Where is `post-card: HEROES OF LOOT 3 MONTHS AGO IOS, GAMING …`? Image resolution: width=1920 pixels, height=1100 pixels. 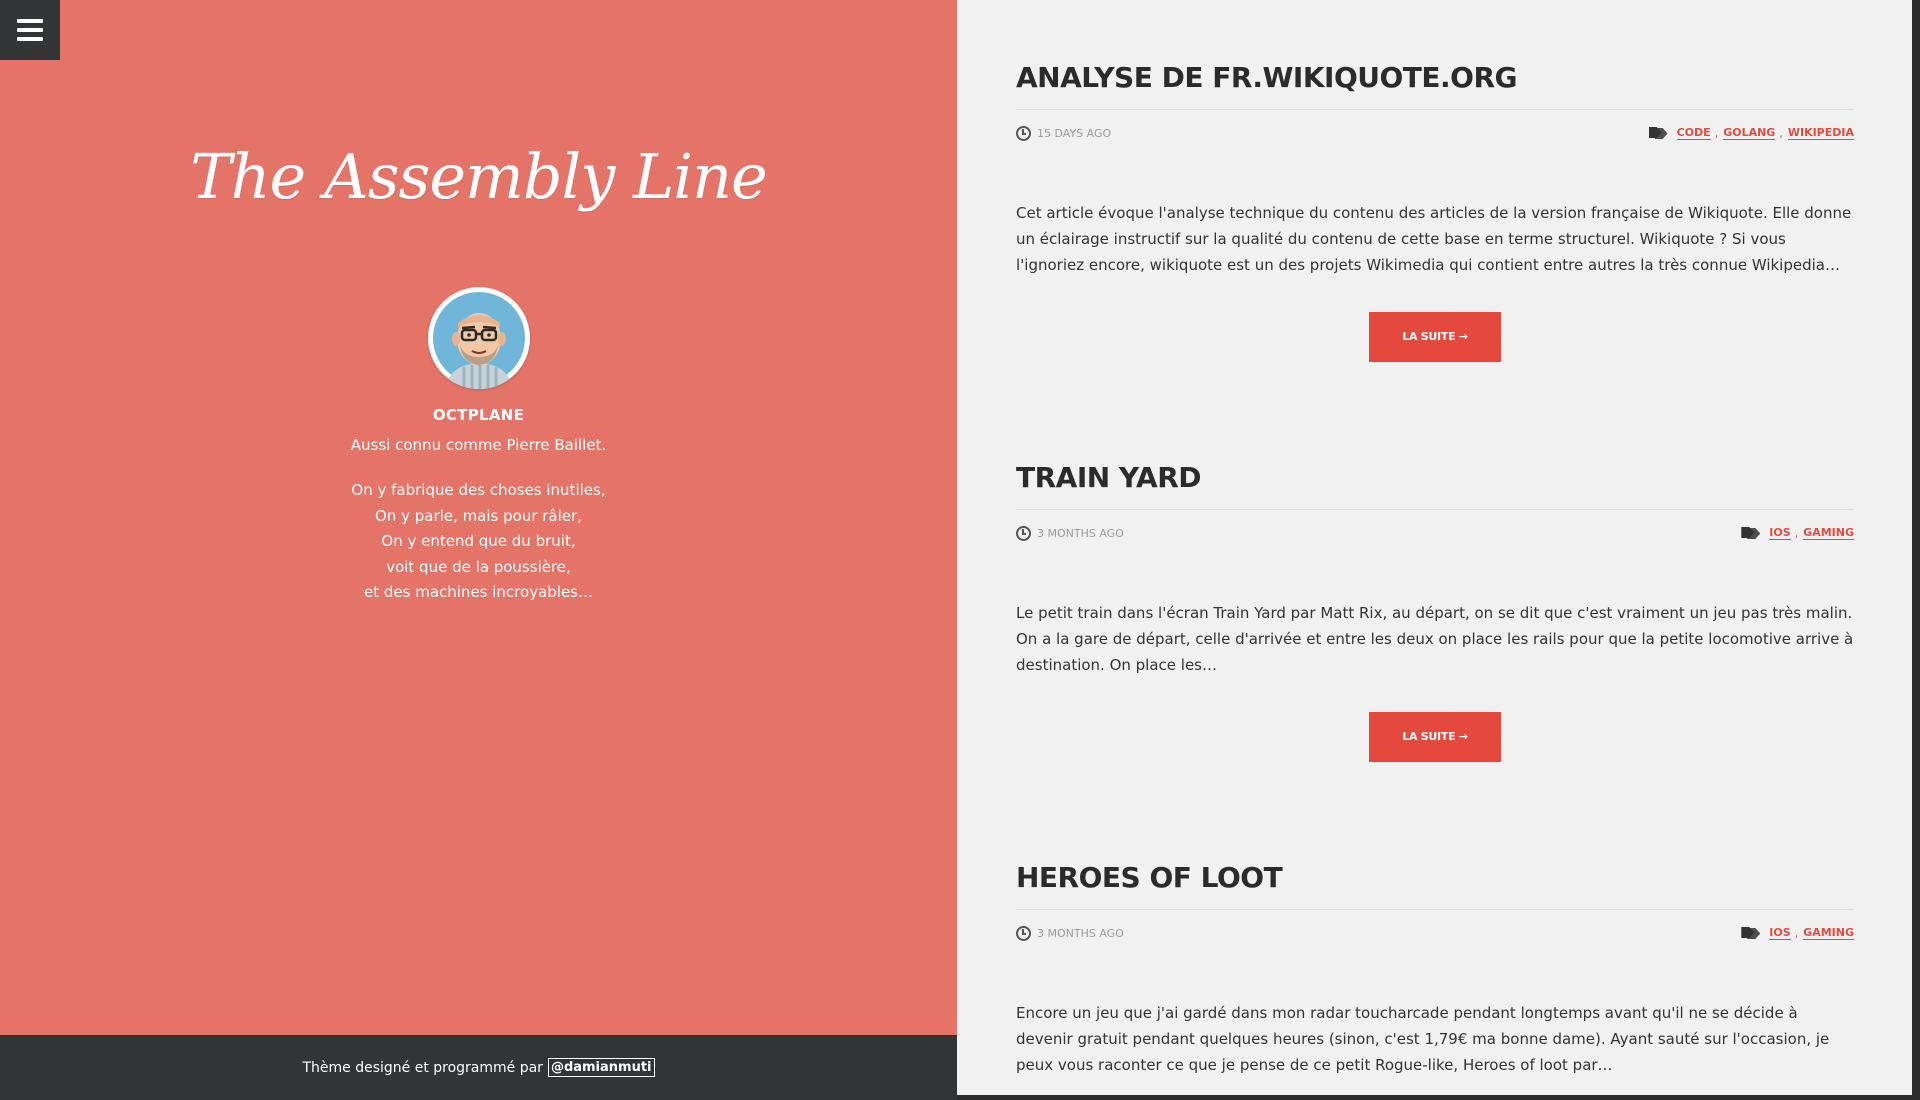
post-card: HEROES OF LOOT 3 MONTHS AGO IOS, GAMING … is located at coordinates (1435, 969).